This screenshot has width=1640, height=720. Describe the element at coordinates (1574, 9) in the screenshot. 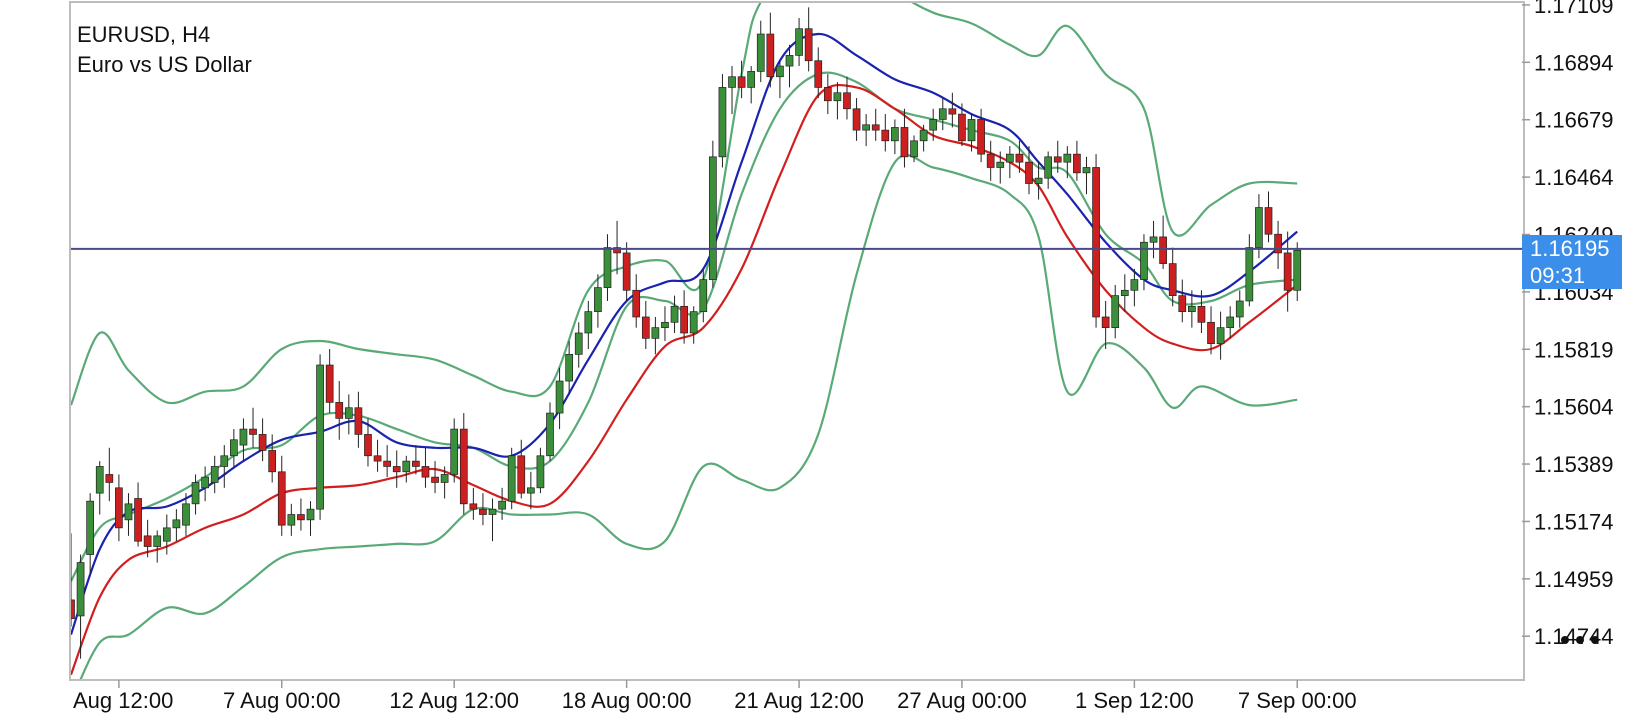

I see `y-tick-label: 1.17109` at that location.